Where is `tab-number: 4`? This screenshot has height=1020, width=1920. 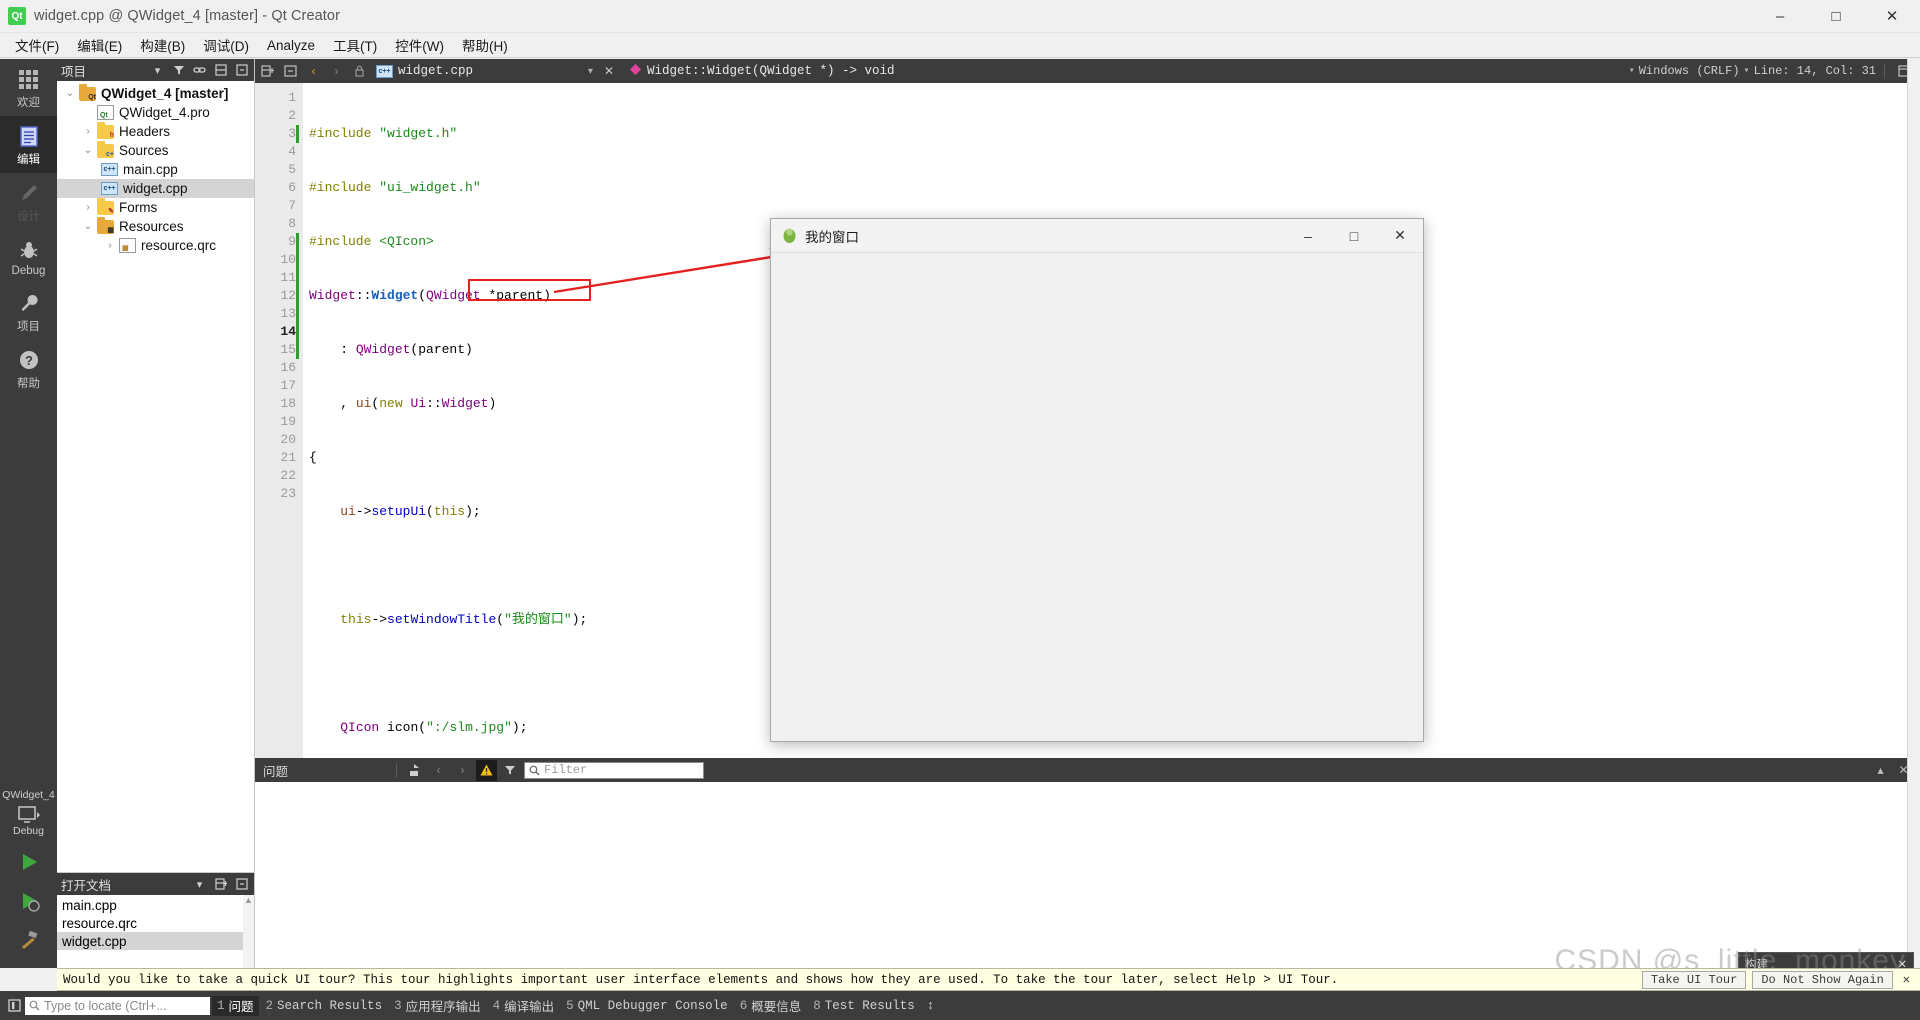
tab-number: 4 is located at coordinates (496, 1005).